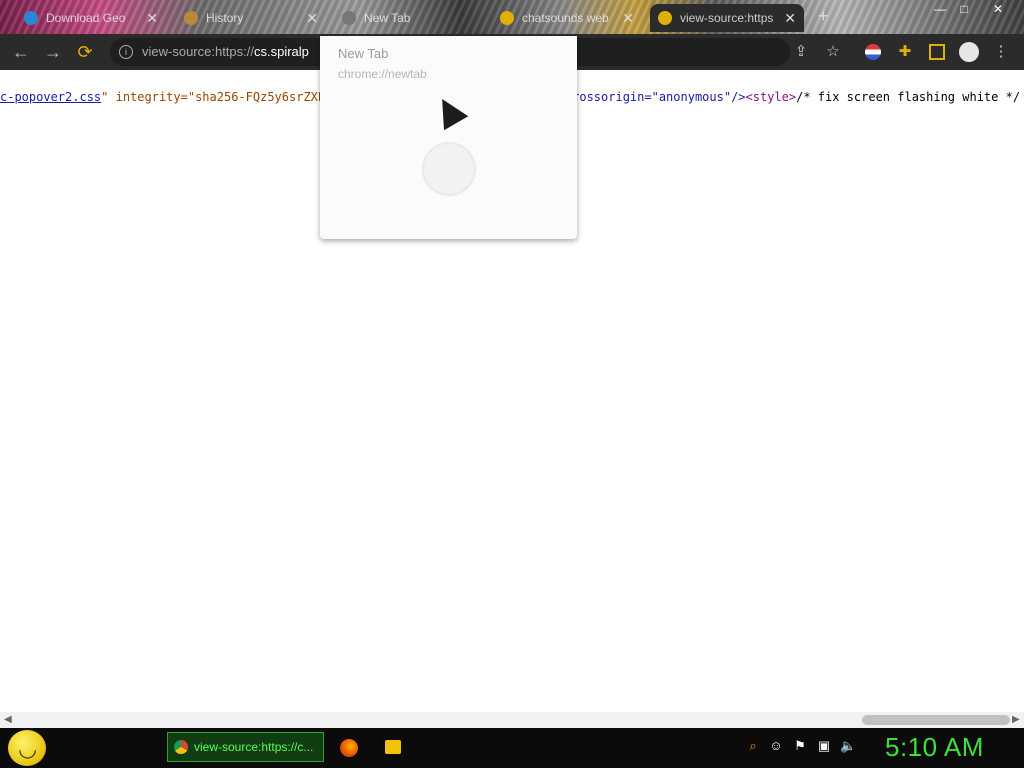 This screenshot has height=768, width=1024. I want to click on menu-icon: ⋮, so click(1001, 52).